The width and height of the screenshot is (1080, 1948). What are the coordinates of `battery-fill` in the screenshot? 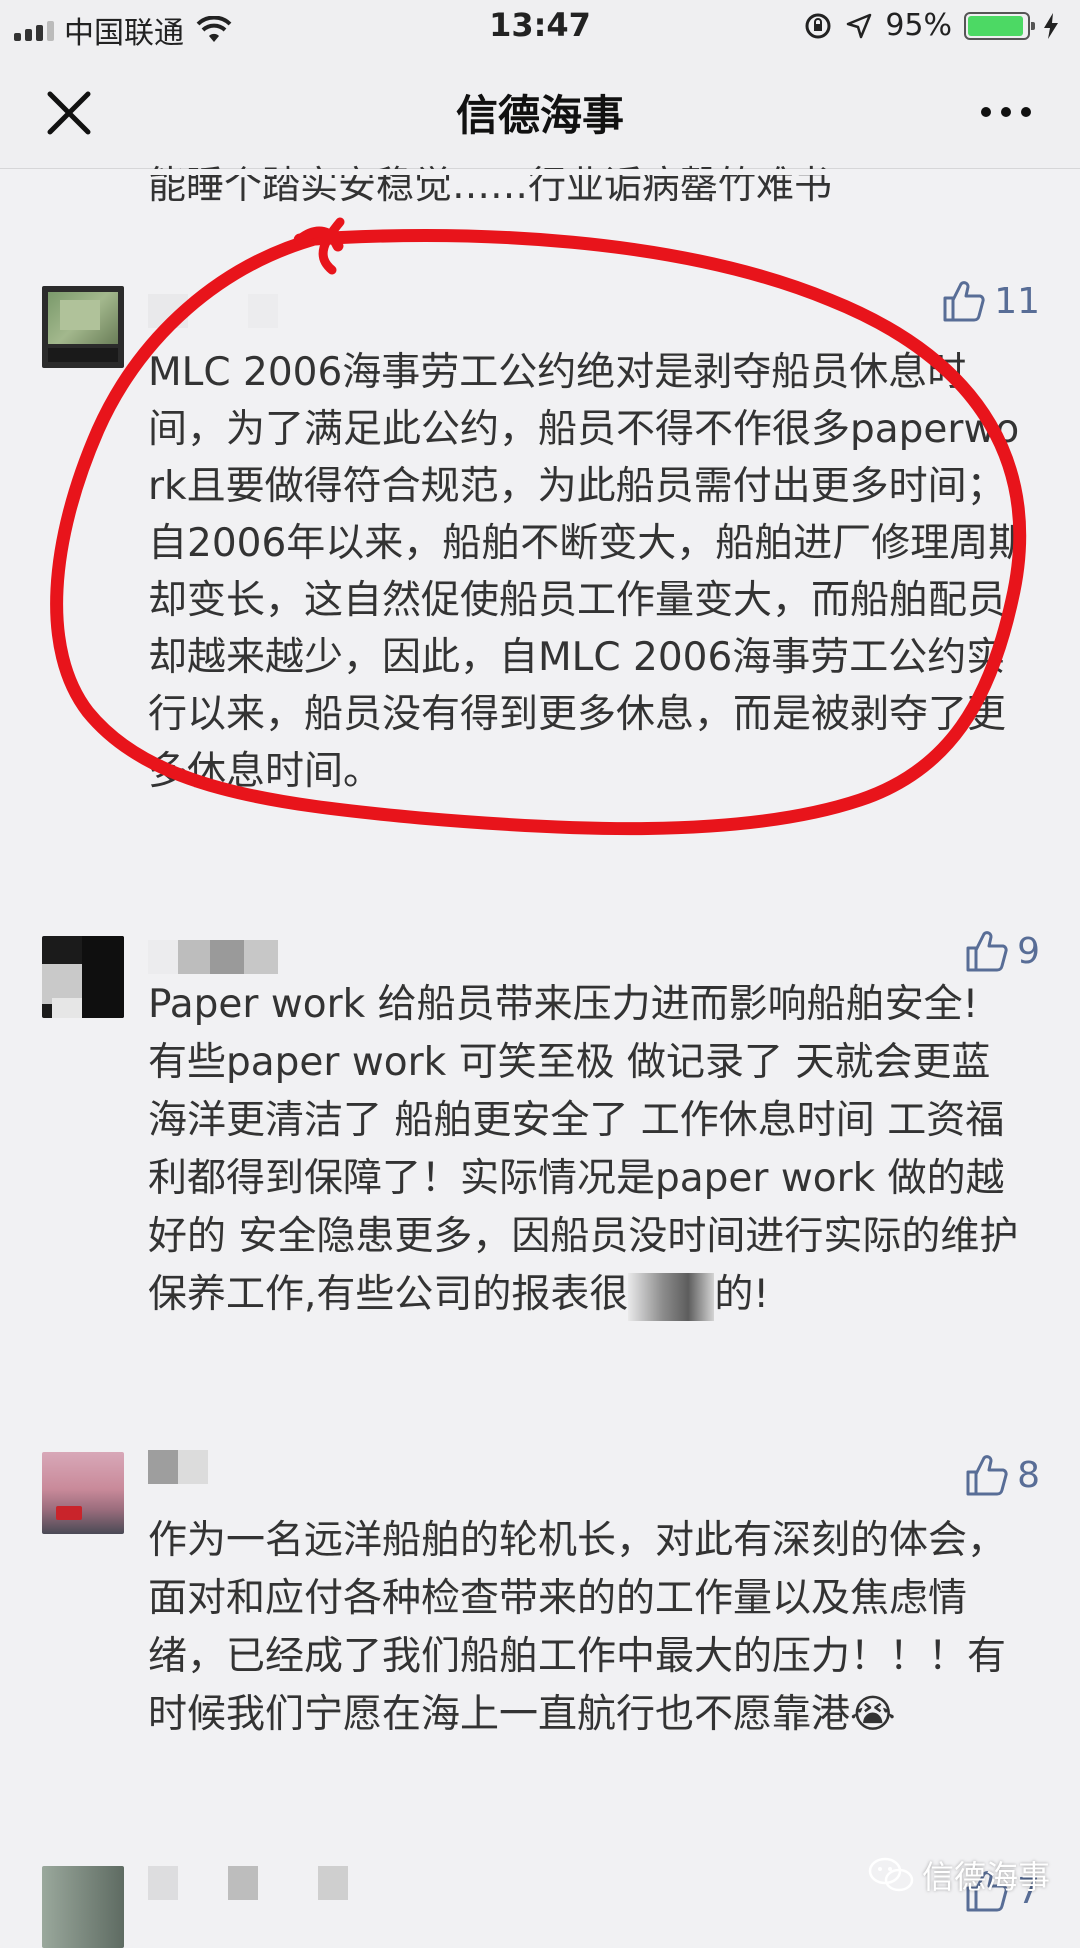 It's located at (996, 25).